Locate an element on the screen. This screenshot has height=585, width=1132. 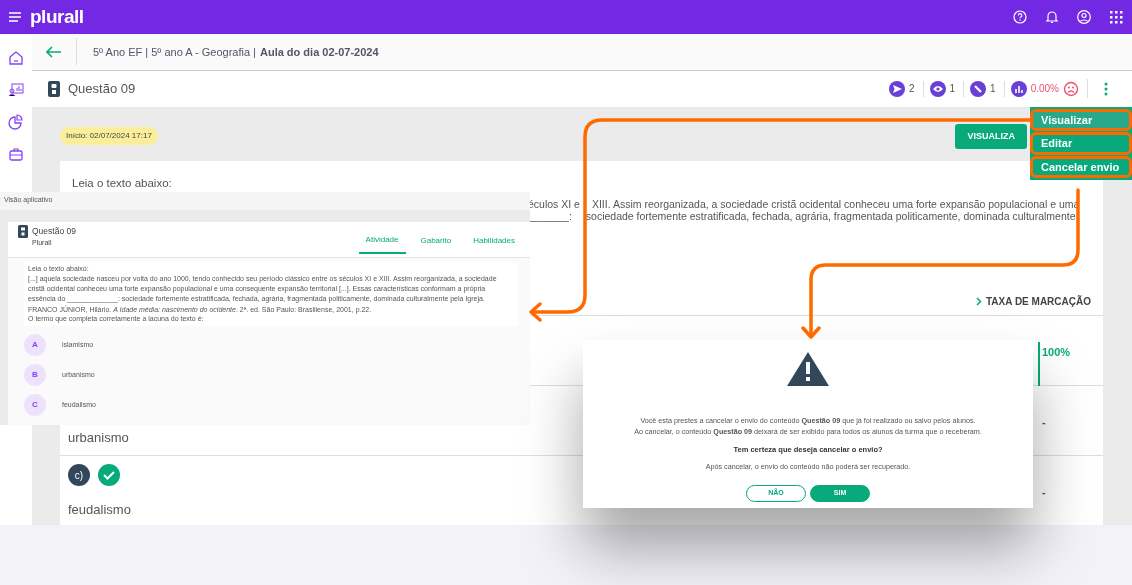
option-text: urbanismo is located at coordinates (98, 438).